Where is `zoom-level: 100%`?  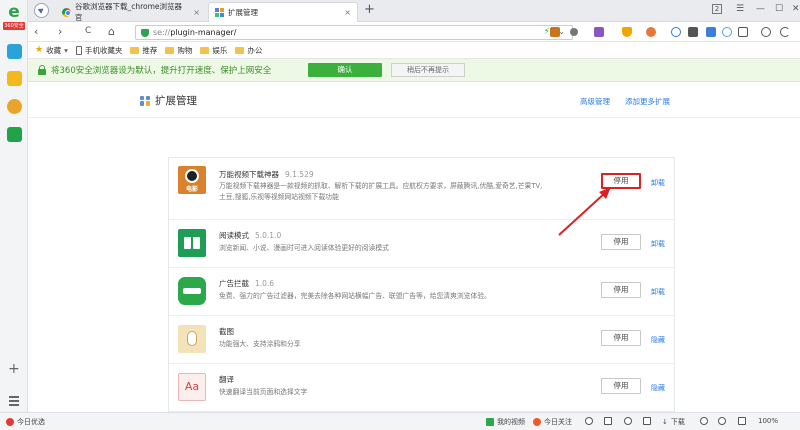
zoom-level: 100% is located at coordinates (768, 421).